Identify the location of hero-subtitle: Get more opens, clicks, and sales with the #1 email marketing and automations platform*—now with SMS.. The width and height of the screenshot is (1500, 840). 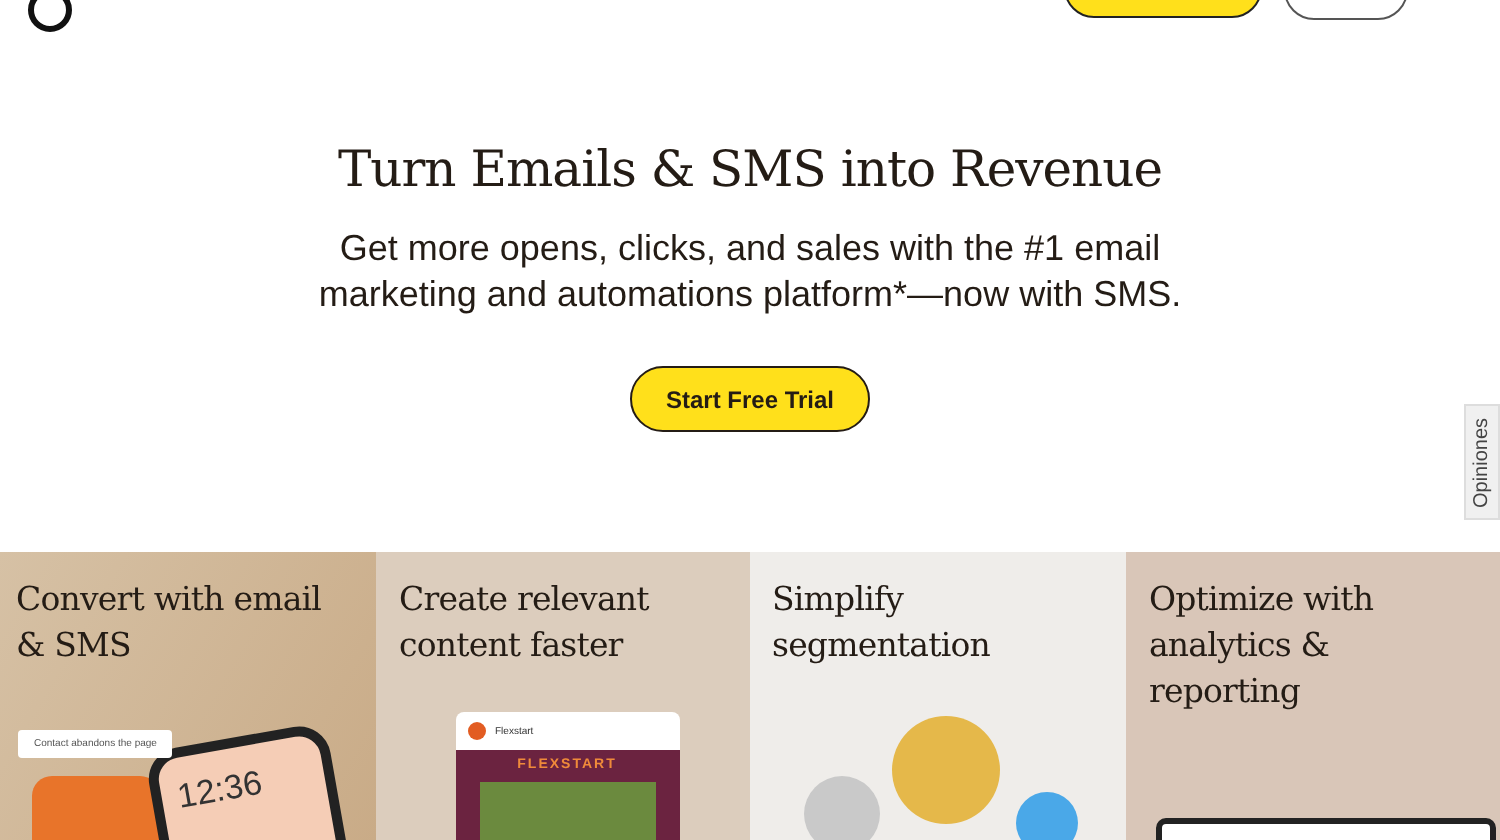
(750, 272).